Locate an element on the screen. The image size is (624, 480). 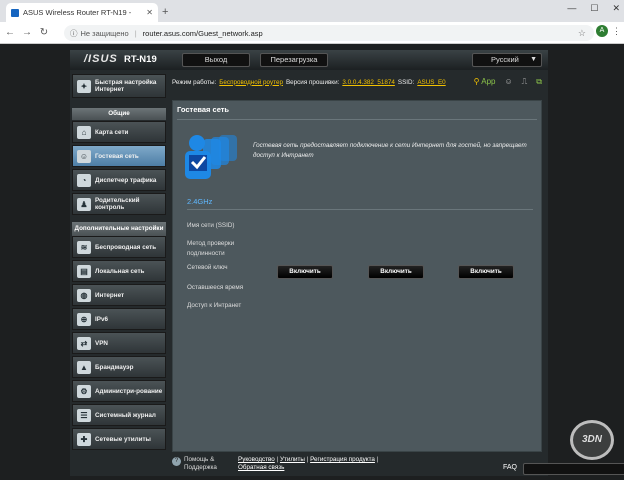
language-select: Русский ▼ is located at coordinates (507, 60).